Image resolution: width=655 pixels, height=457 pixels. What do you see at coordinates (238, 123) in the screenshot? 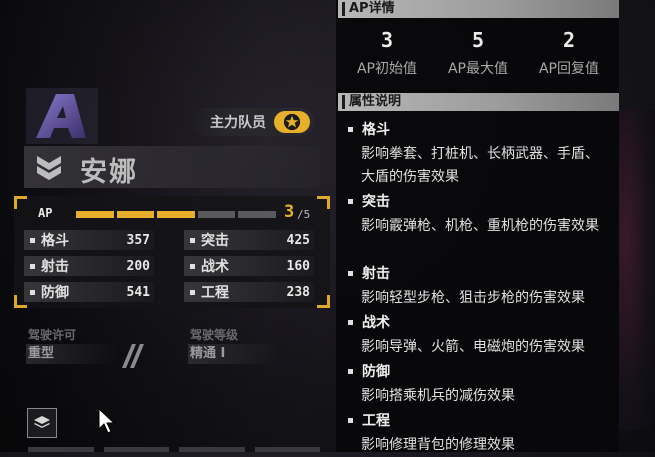
I see `role-badge-label: 主力队员` at bounding box center [238, 123].